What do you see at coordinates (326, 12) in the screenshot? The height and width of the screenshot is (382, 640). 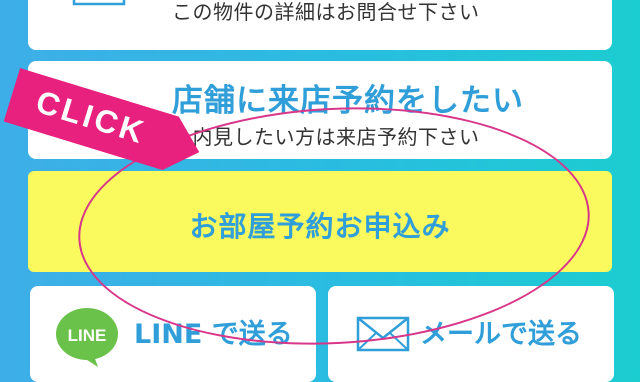 I see `inquiry-subtitle: この物件の詳細はお問合せ下さい` at bounding box center [326, 12].